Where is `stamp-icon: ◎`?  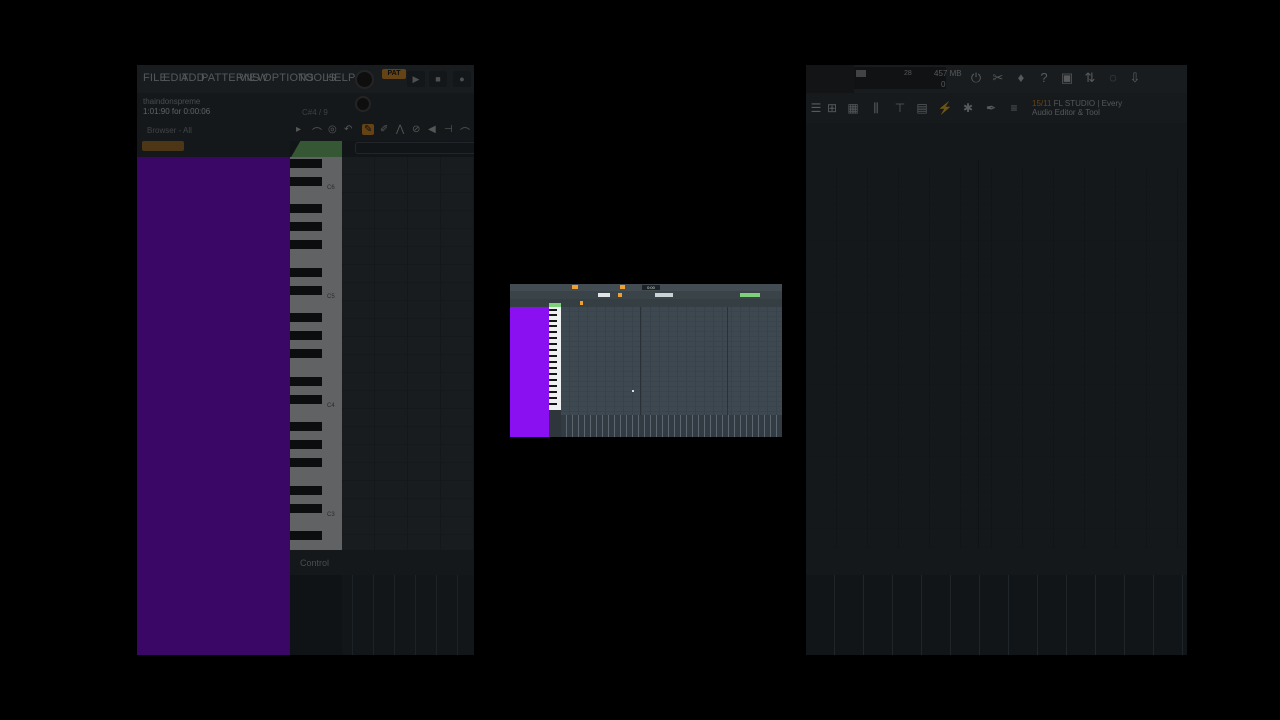 stamp-icon: ◎ is located at coordinates (332, 129).